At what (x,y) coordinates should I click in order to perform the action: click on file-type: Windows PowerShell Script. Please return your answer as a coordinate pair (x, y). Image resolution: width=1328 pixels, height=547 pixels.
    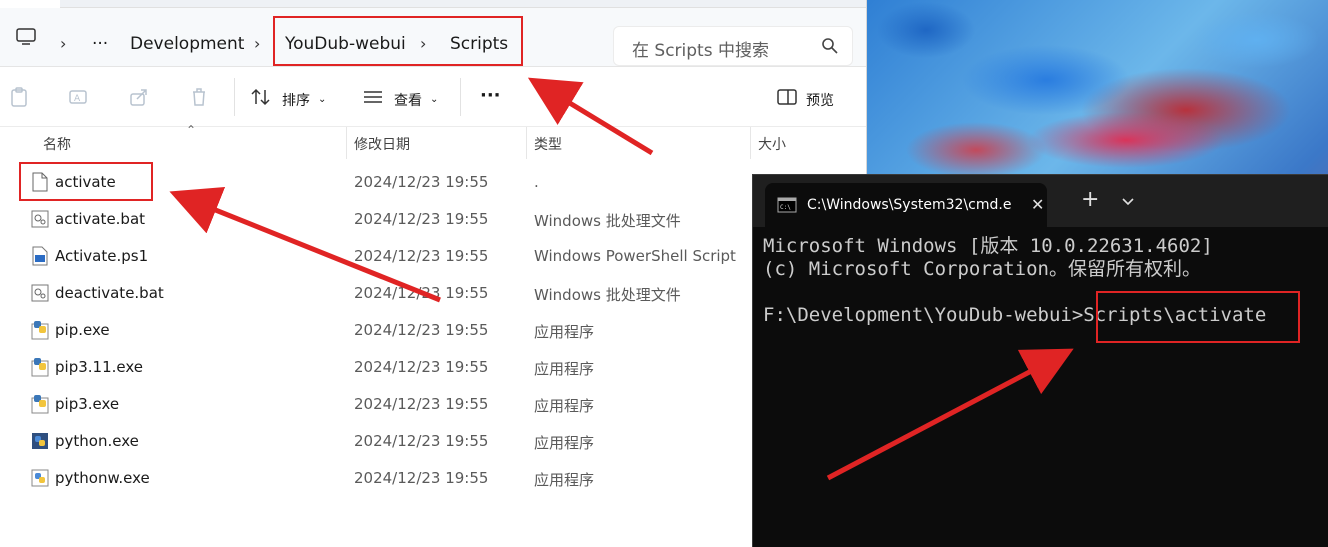
    Looking at the image, I should click on (635, 256).